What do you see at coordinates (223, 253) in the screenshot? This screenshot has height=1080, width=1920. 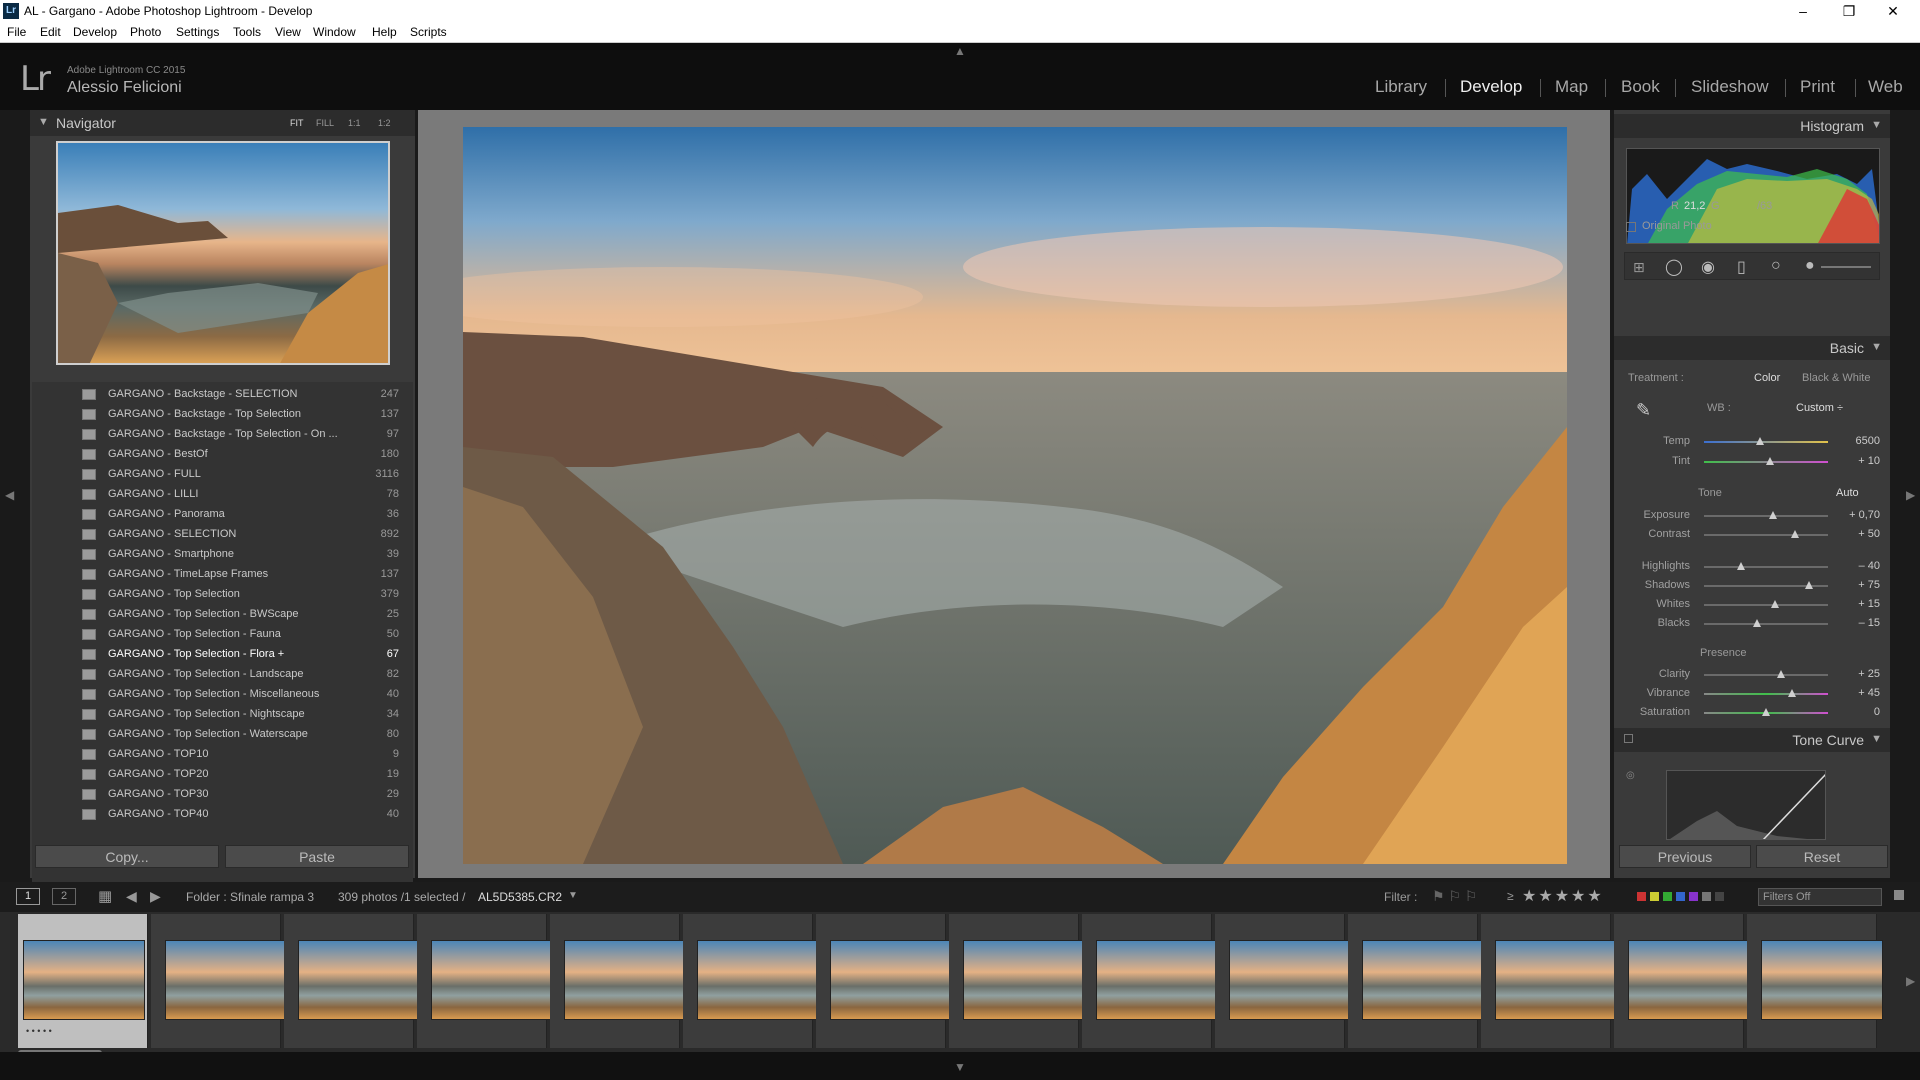 I see `navigator-preview` at bounding box center [223, 253].